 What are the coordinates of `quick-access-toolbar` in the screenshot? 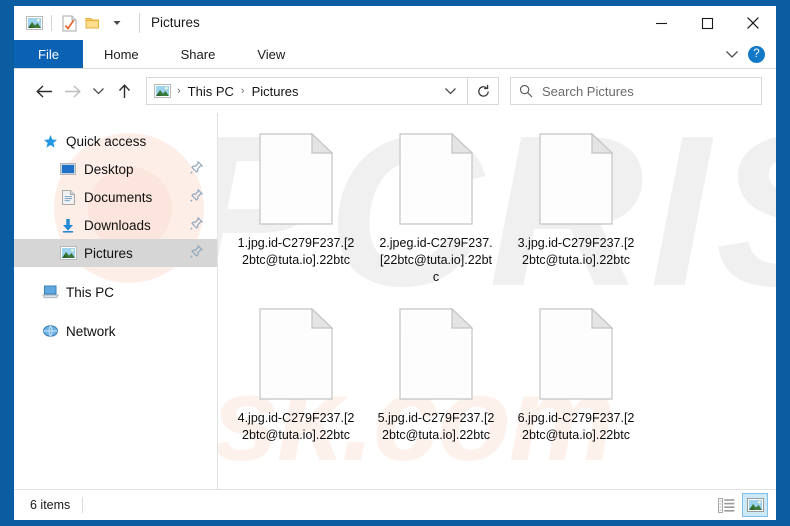 It's located at (71, 23).